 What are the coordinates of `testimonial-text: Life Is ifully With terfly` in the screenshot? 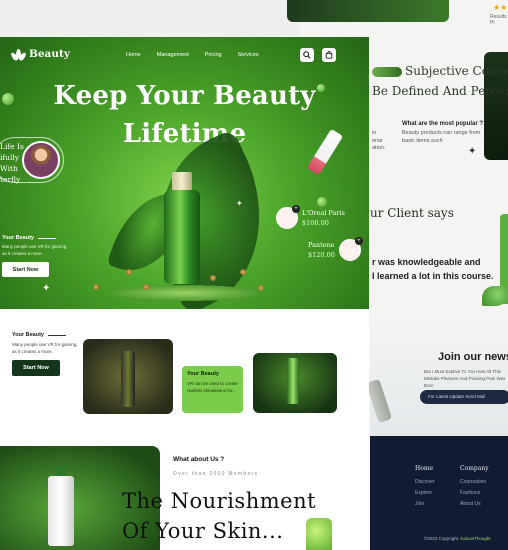 It's located at (12, 163).